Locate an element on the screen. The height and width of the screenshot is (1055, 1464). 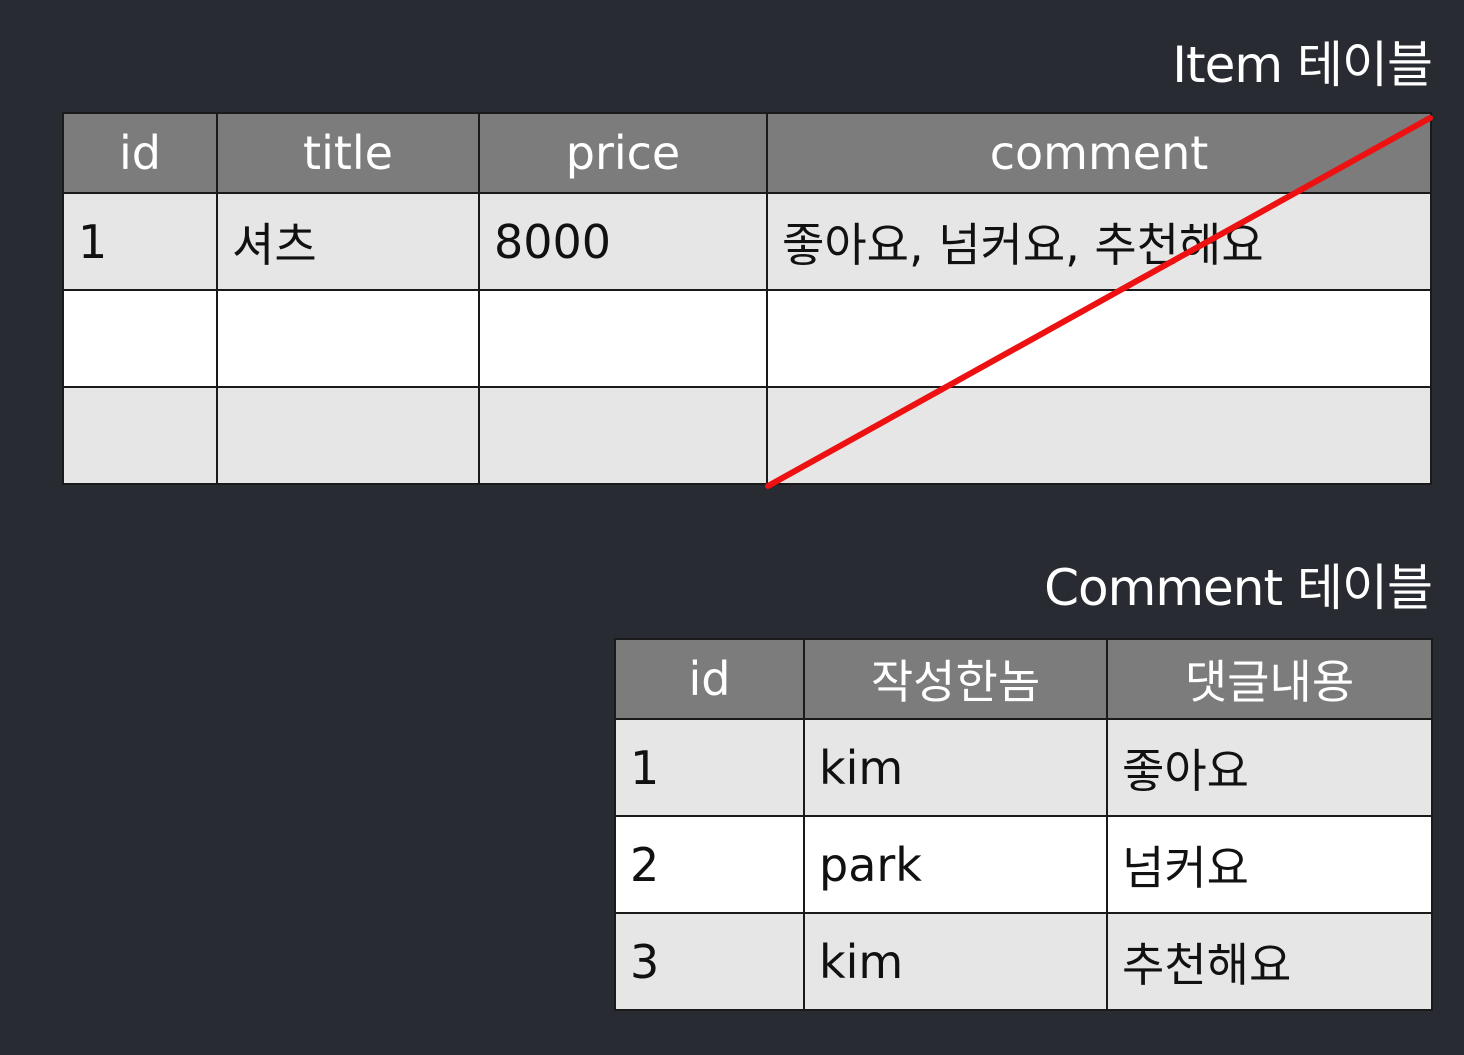
comment-cell-author: park is located at coordinates (955, 864).